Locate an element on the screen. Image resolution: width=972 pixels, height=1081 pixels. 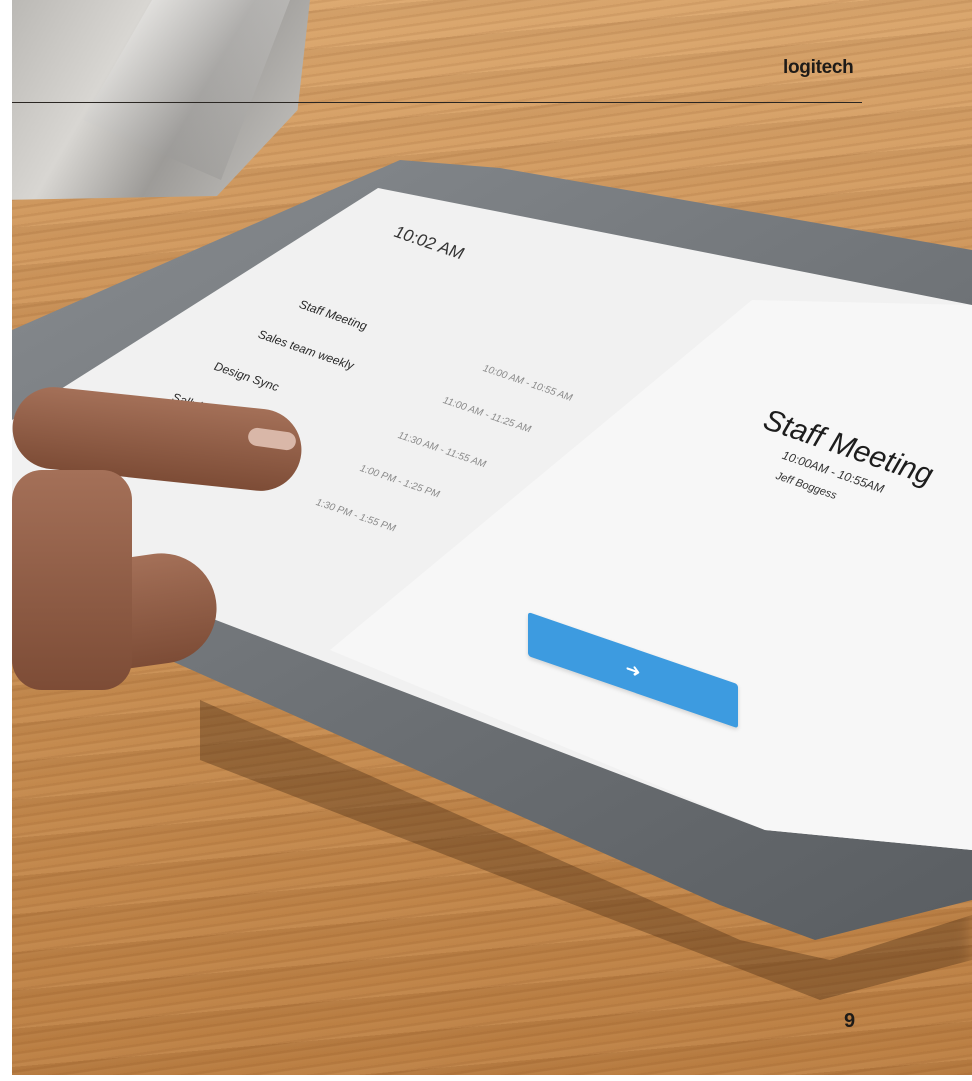
palm is located at coordinates (72, 580).